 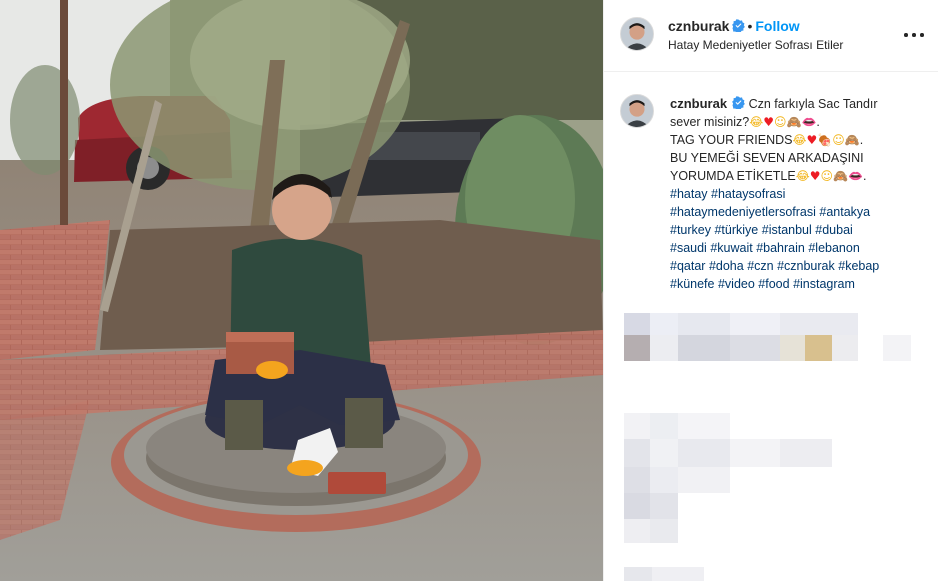 I want to click on caption-verified-badge-icon, so click(x=738, y=102).